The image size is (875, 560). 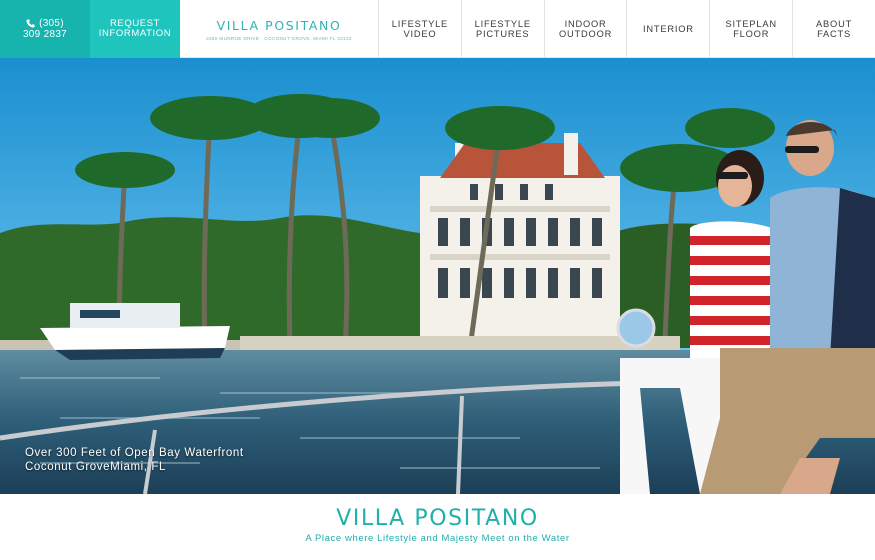 I want to click on nav-about-facts: ABOUT FACTS, so click(x=833, y=29).